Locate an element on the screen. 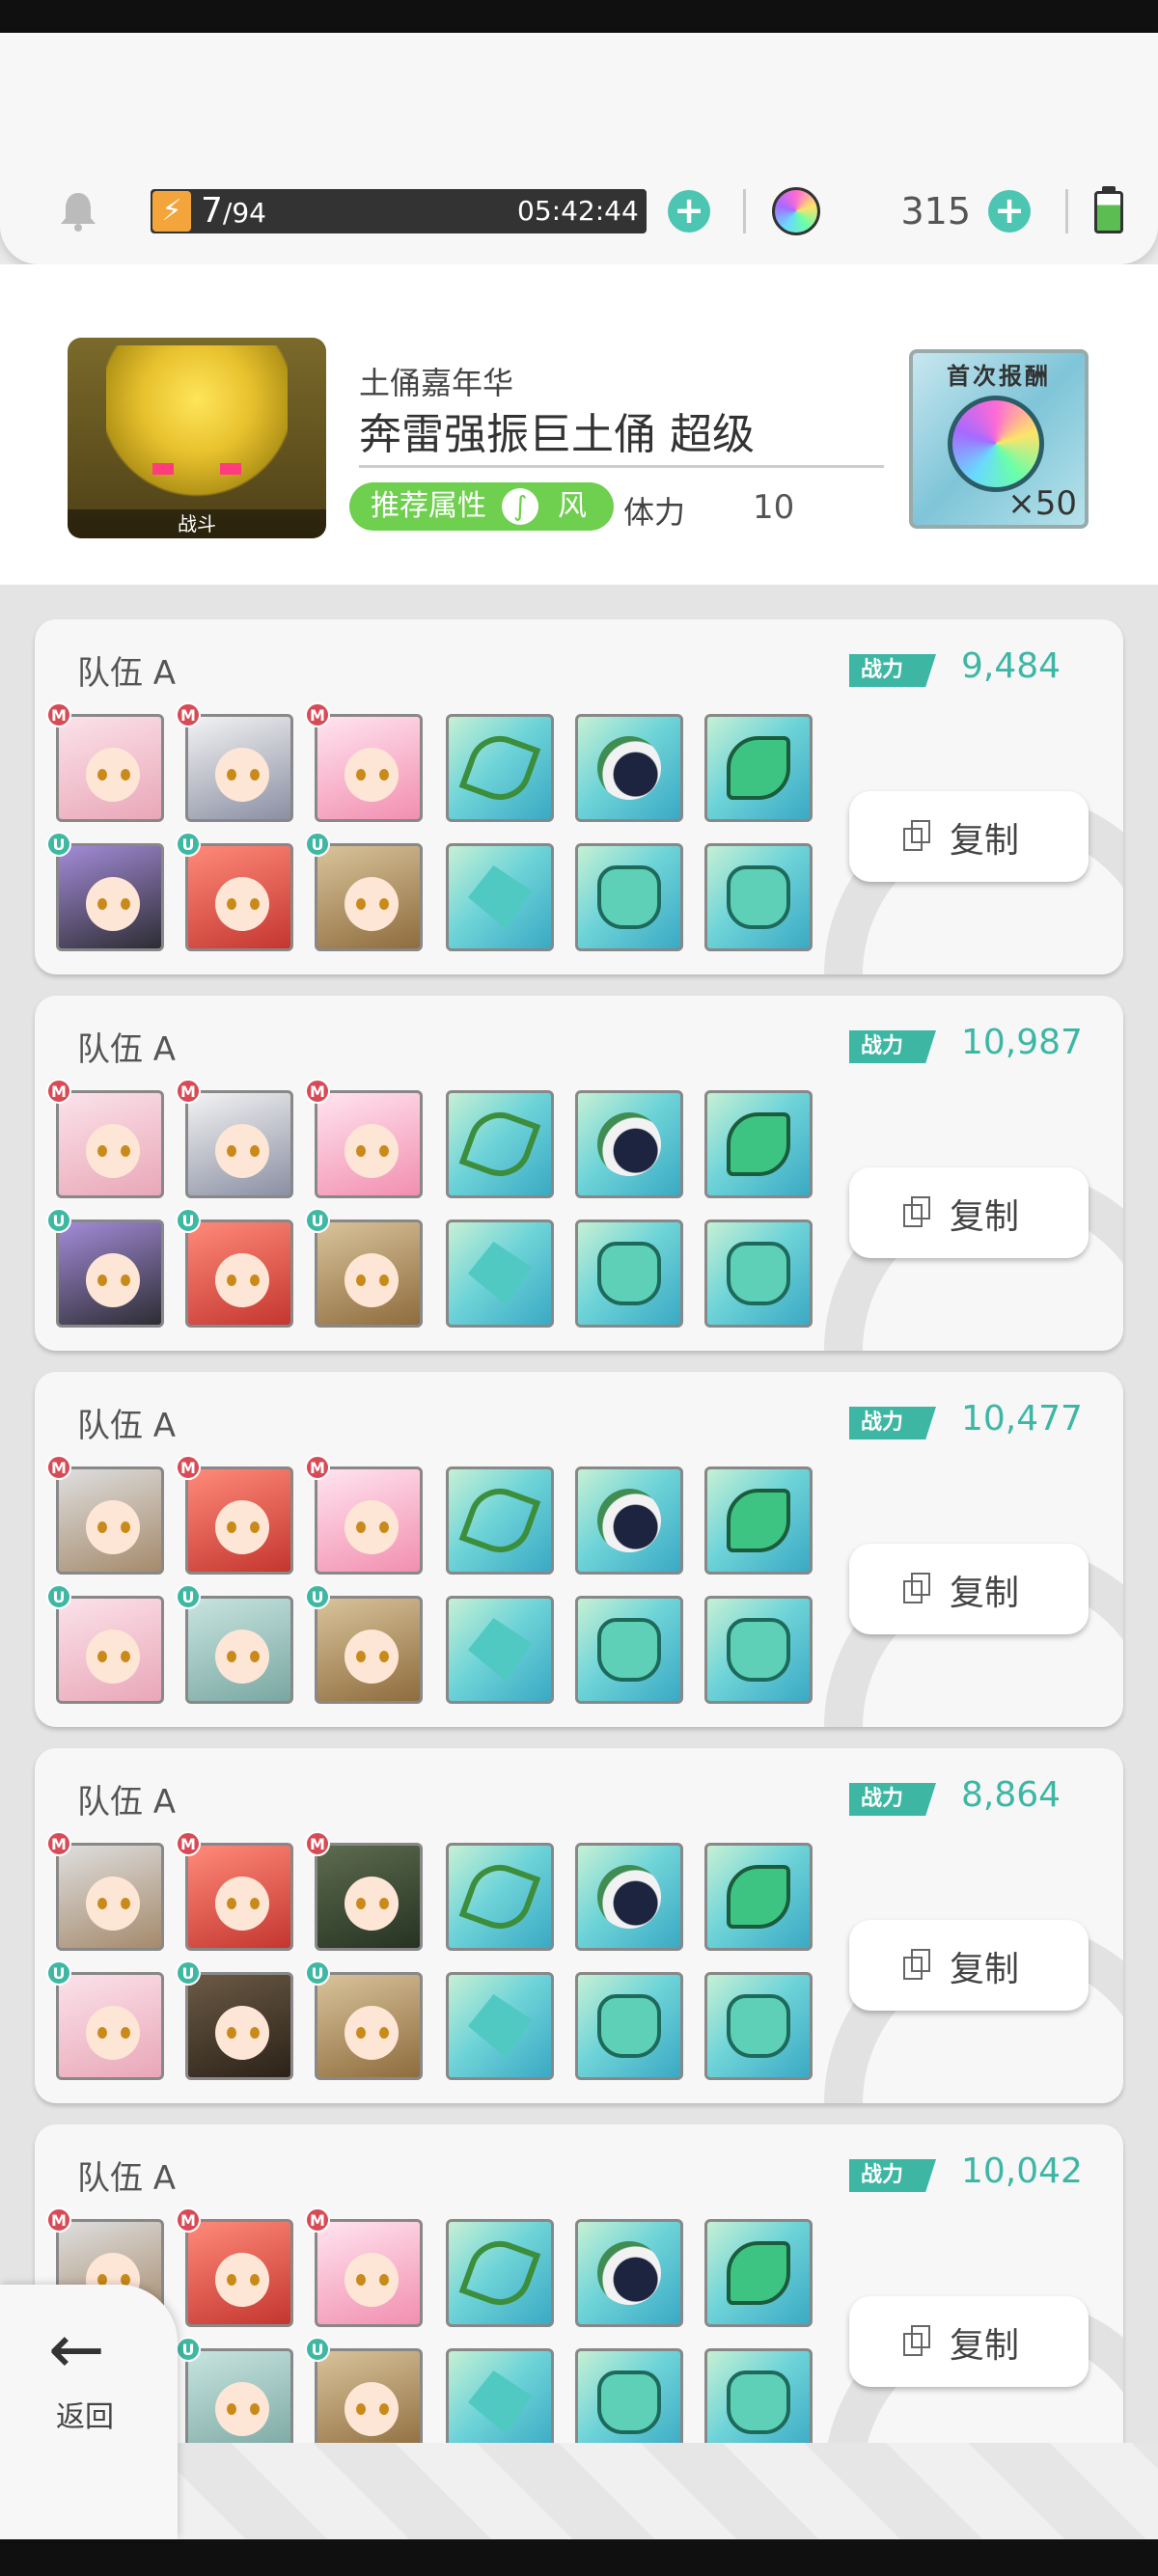 Image resolution: width=1158 pixels, height=2576 pixels. first-clear-reward: 首次报酬 ×50 is located at coordinates (999, 439).